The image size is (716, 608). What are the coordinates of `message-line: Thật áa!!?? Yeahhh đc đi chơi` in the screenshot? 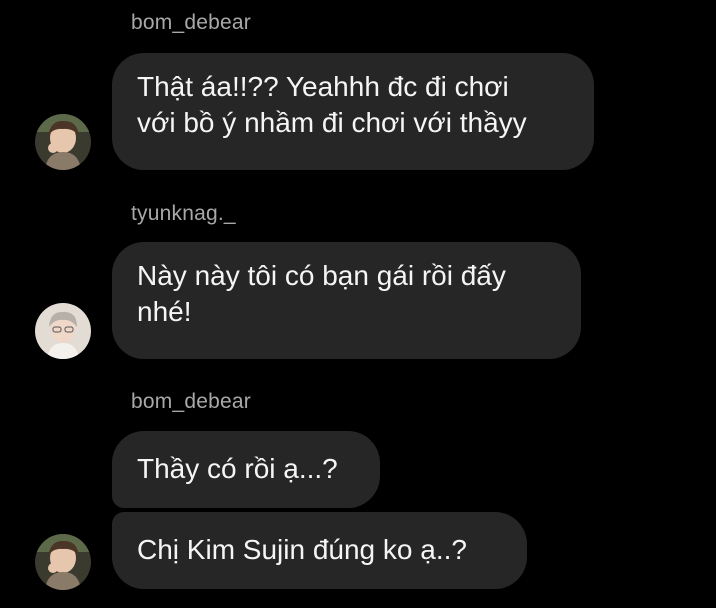 It's located at (323, 86).